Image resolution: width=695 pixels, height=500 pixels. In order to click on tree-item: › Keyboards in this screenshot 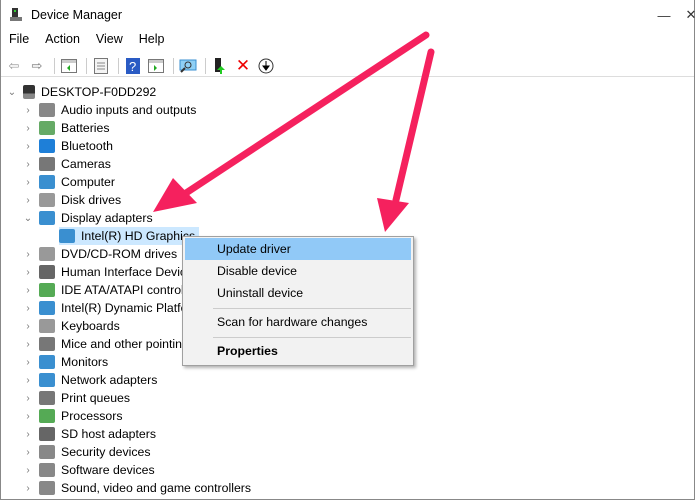, I will do `click(71, 326)`.